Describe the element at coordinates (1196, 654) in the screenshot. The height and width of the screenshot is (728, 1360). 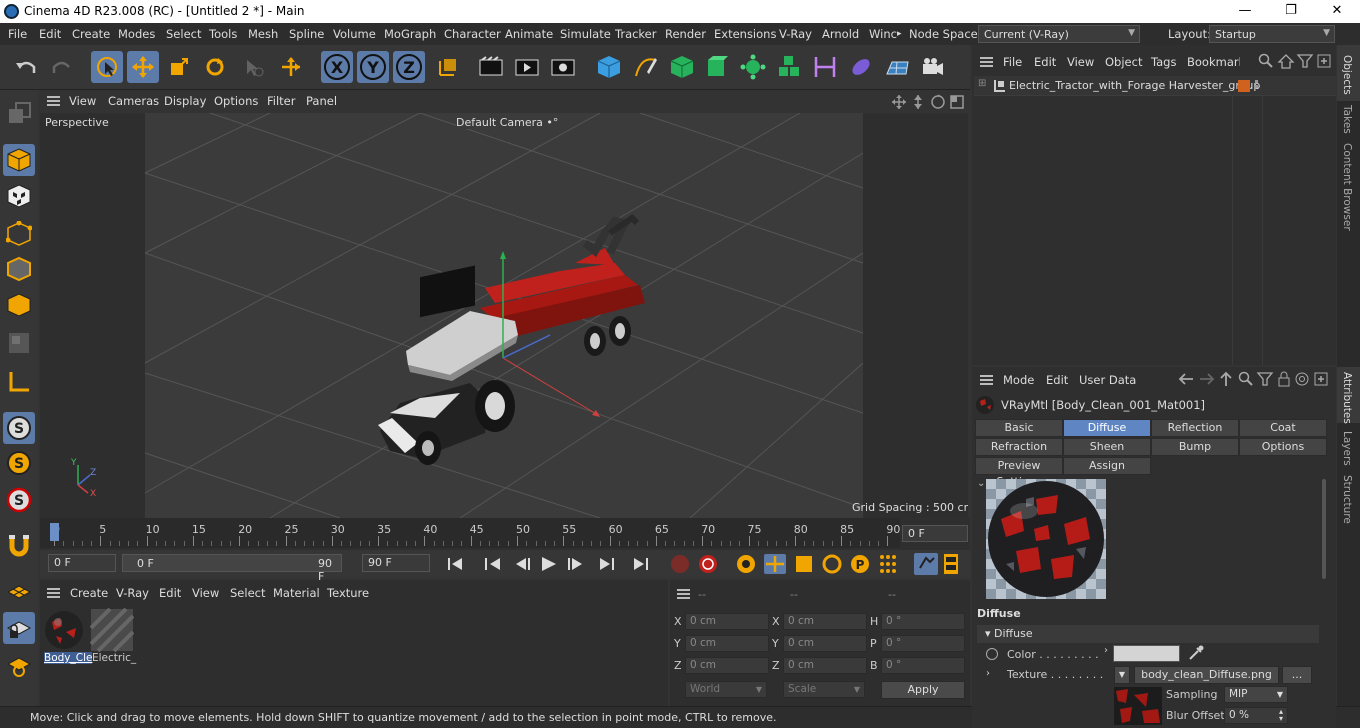
I see `eyedropper-icon` at that location.